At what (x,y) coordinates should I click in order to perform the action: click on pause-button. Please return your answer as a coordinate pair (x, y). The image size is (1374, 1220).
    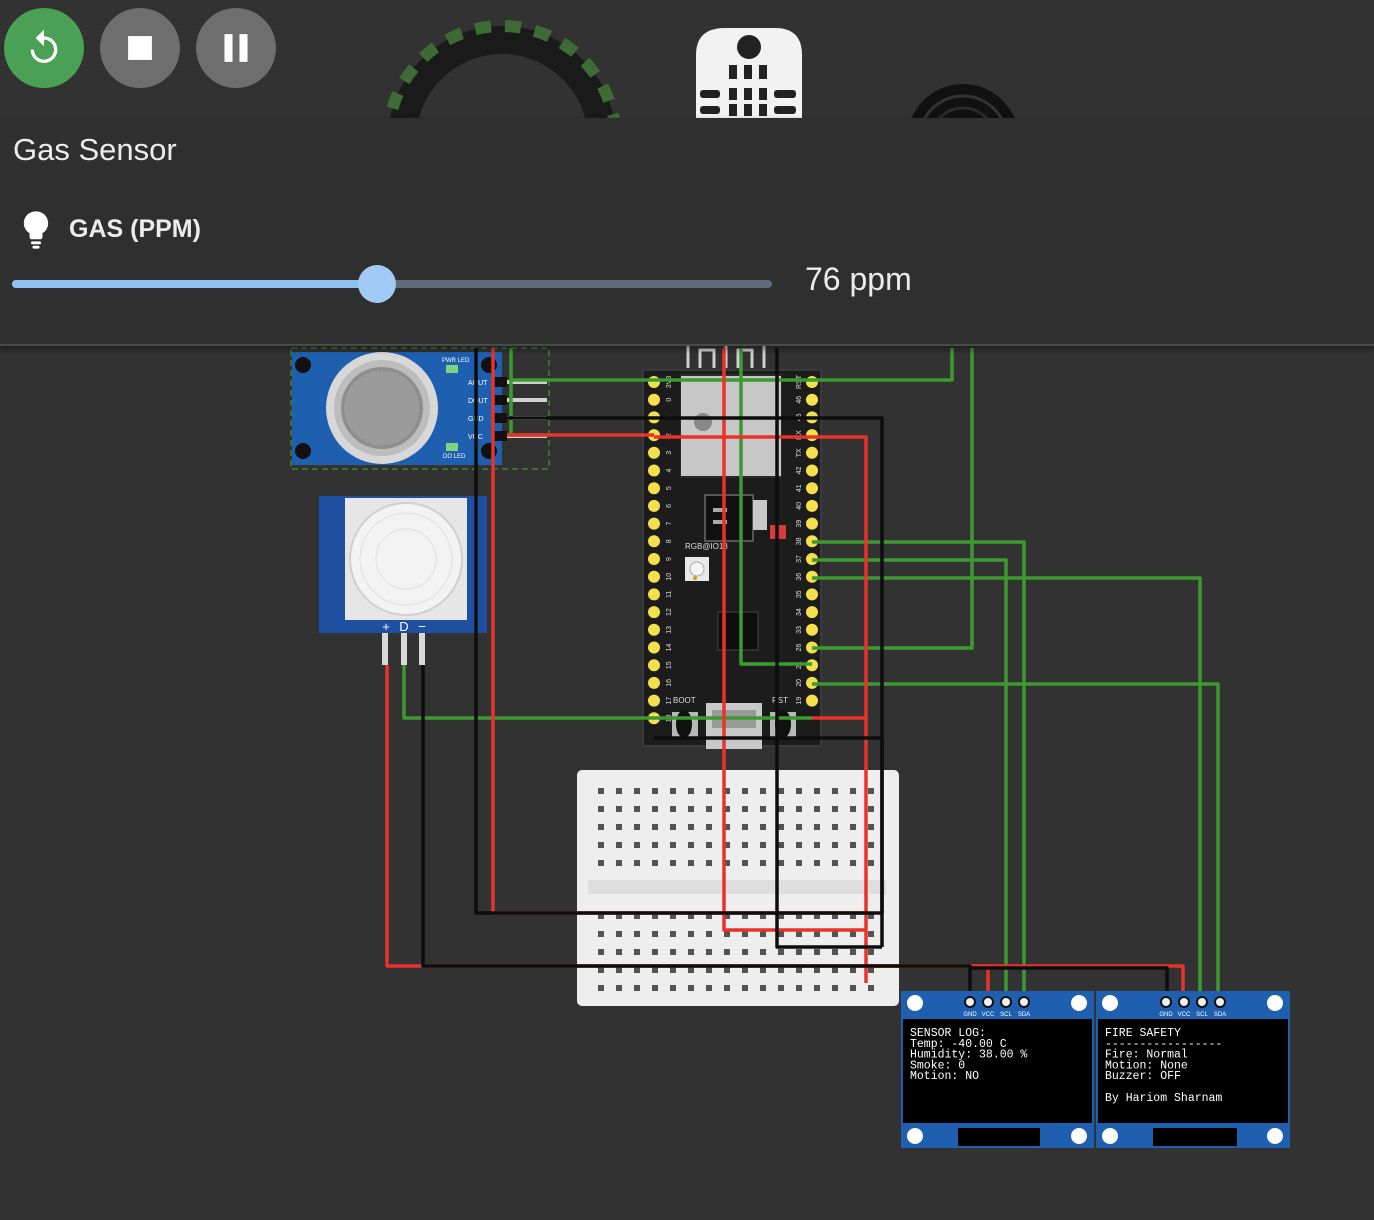
    Looking at the image, I should click on (236, 48).